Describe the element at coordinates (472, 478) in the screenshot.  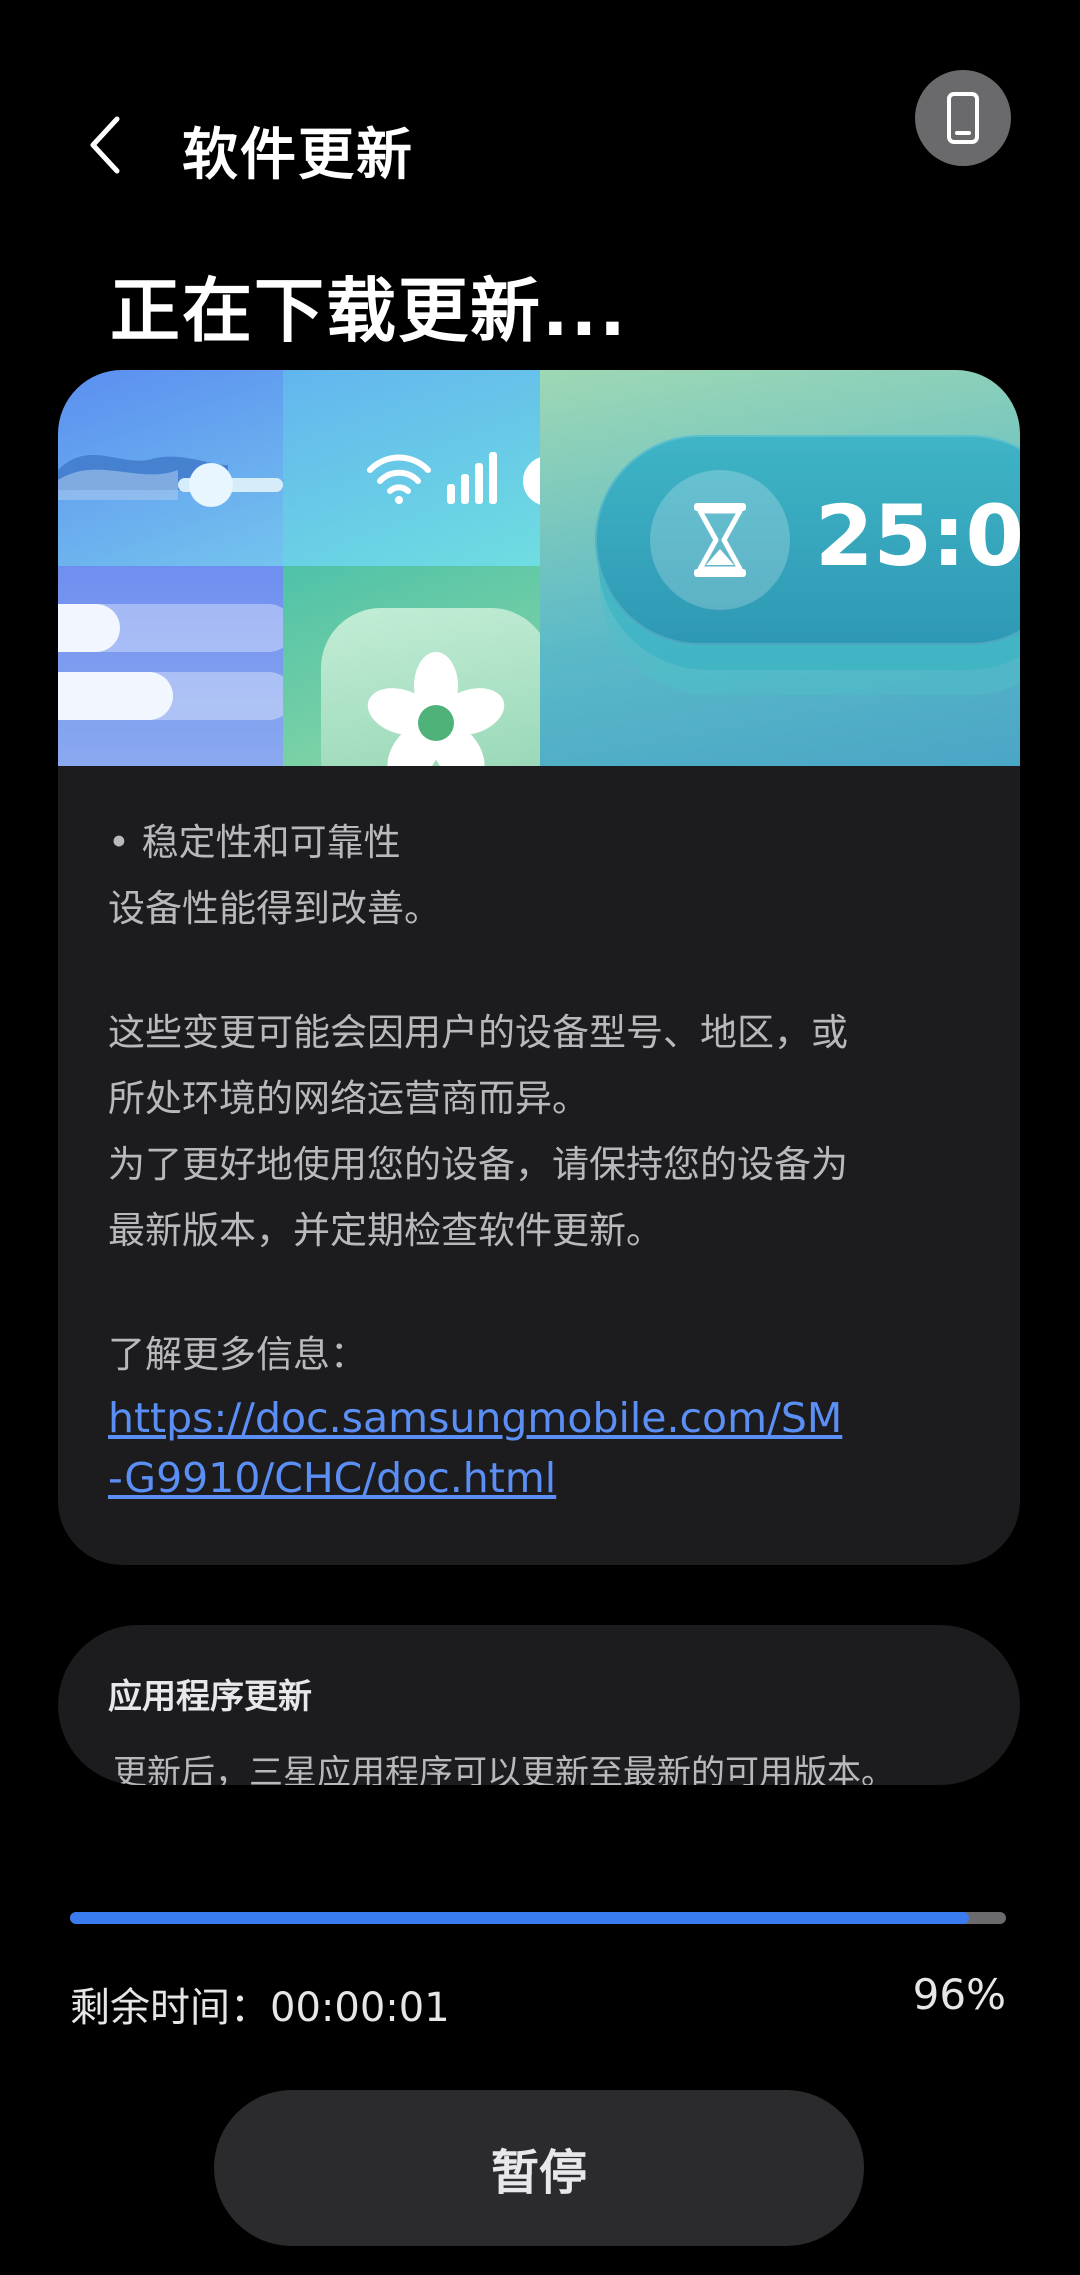
I see `signal-icon` at that location.